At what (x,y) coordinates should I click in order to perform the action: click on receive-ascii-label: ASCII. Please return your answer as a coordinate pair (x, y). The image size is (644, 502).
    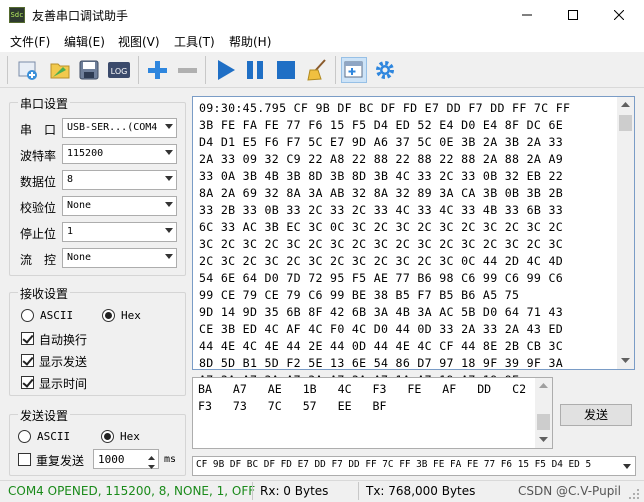
    Looking at the image, I should click on (57, 315).